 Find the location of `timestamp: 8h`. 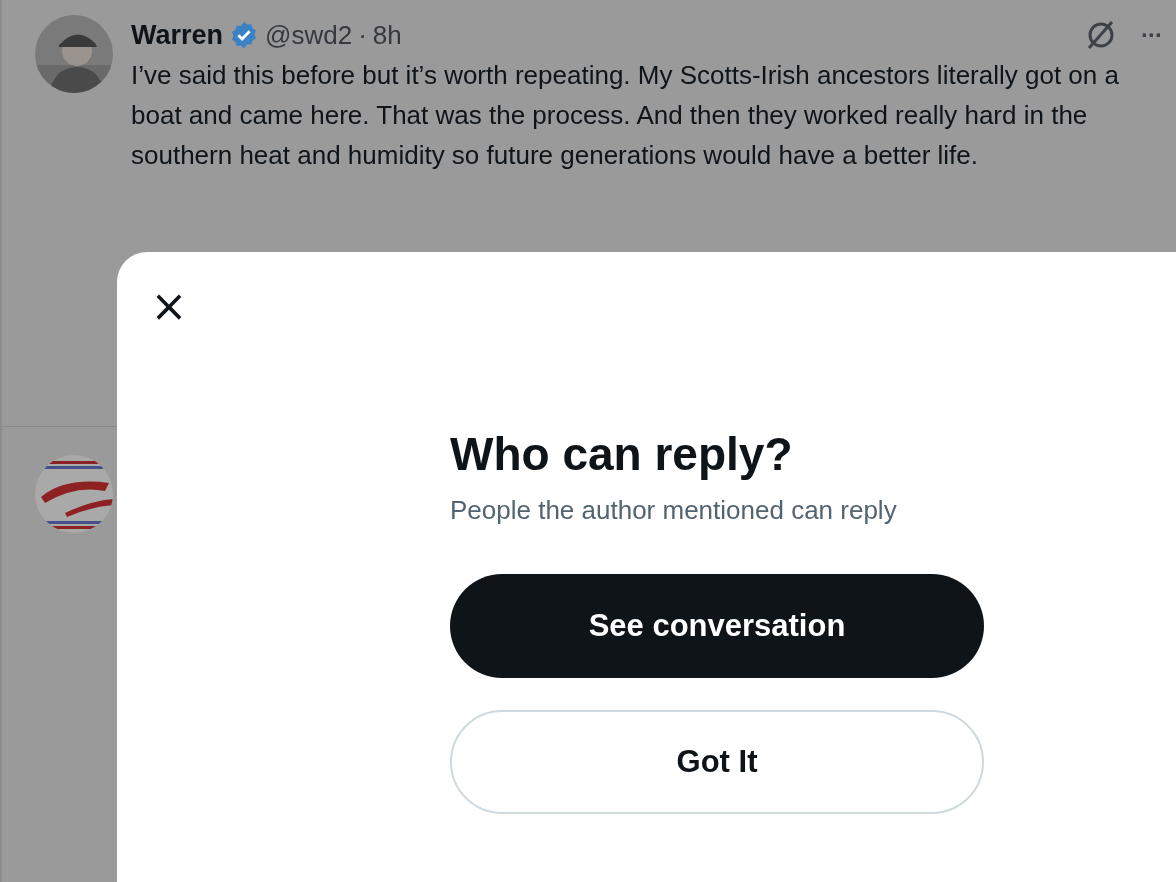

timestamp: 8h is located at coordinates (387, 35).